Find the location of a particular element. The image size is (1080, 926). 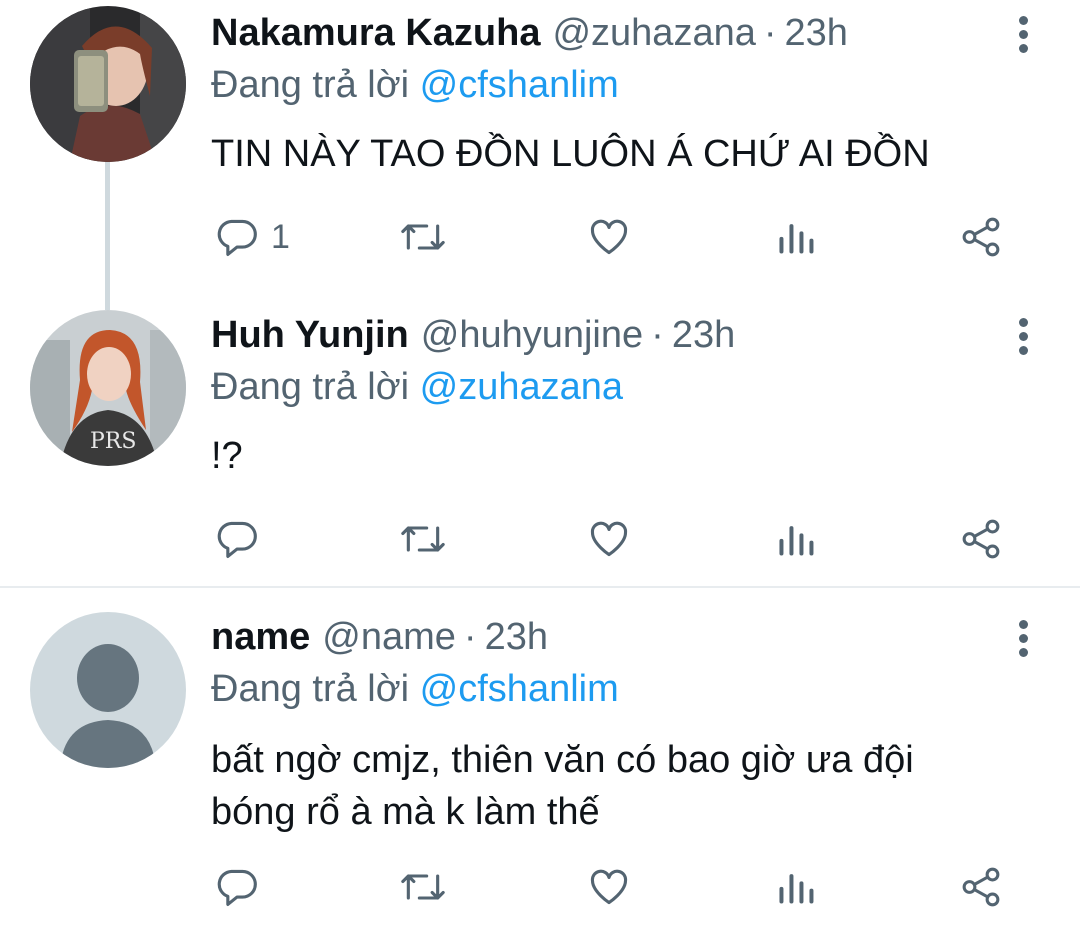

svg-text: PRS is located at coordinates (113, 441).